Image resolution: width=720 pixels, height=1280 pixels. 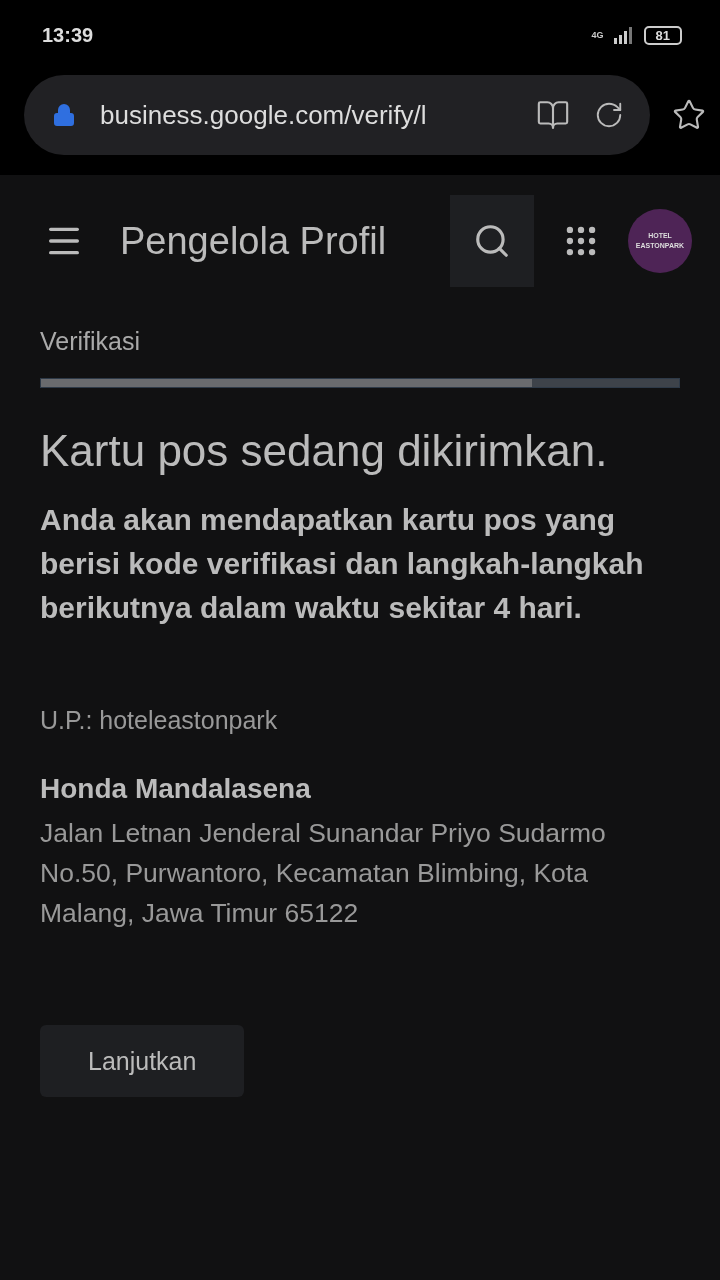 What do you see at coordinates (553, 115) in the screenshot?
I see `book-icon` at bounding box center [553, 115].